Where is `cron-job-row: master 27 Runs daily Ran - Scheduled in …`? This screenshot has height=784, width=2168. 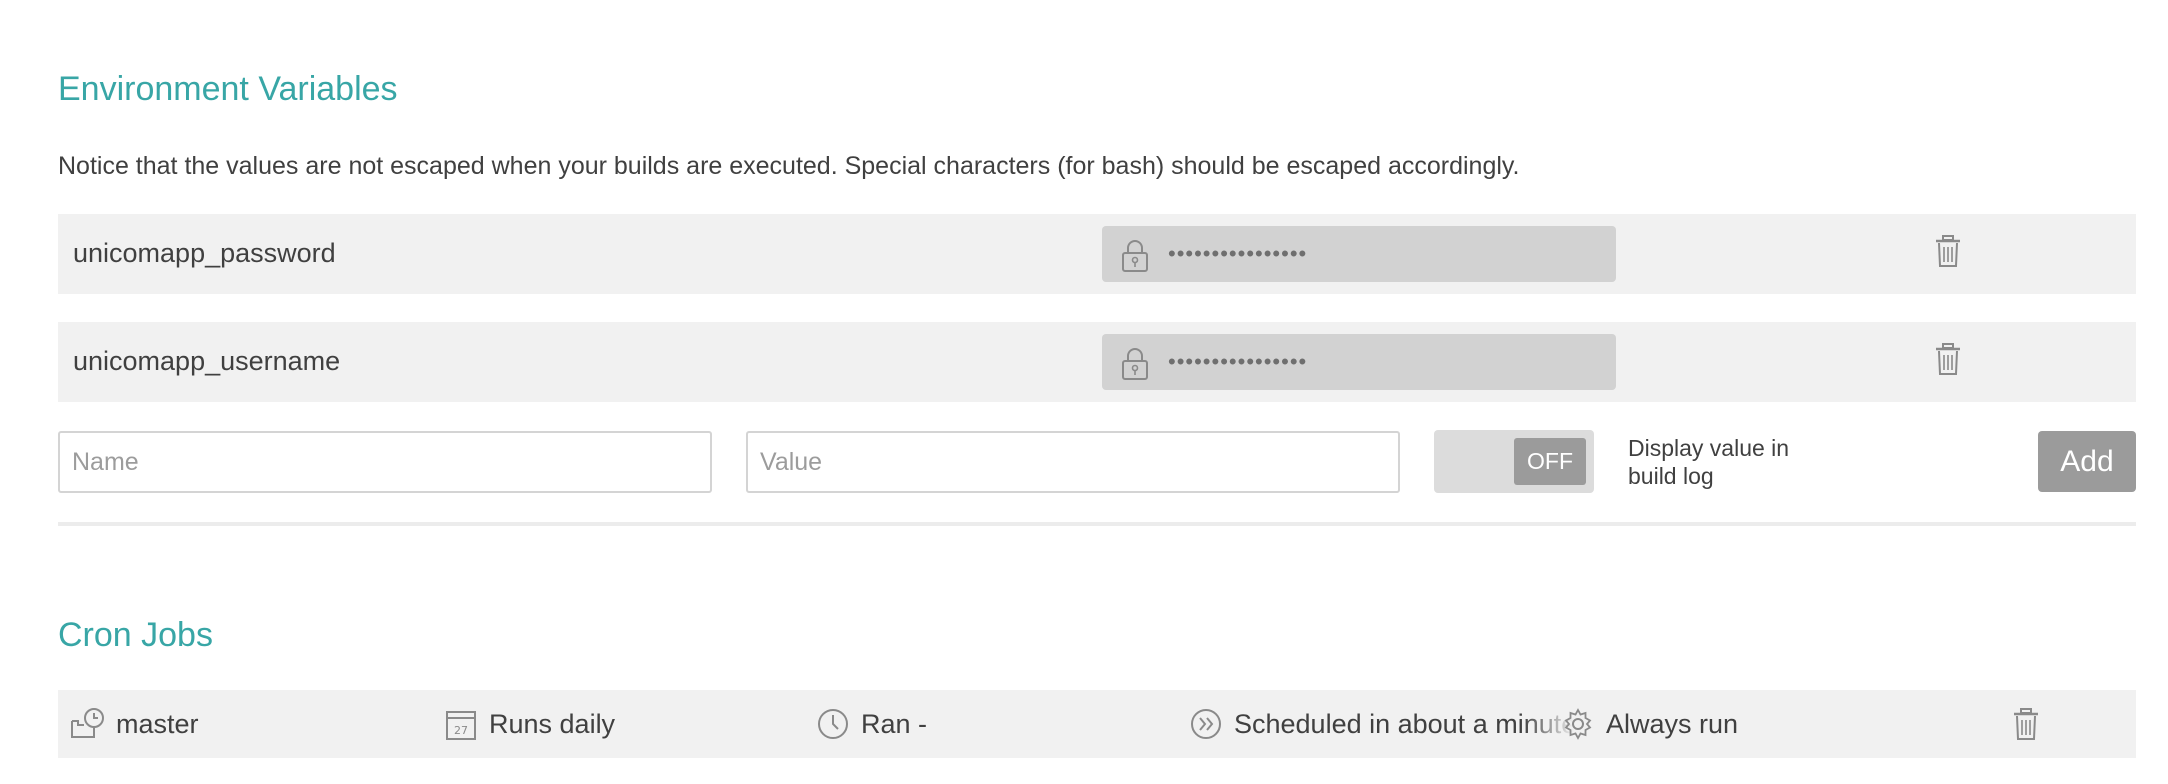
cron-job-row: master 27 Runs daily Ran - Scheduled in … is located at coordinates (1097, 724).